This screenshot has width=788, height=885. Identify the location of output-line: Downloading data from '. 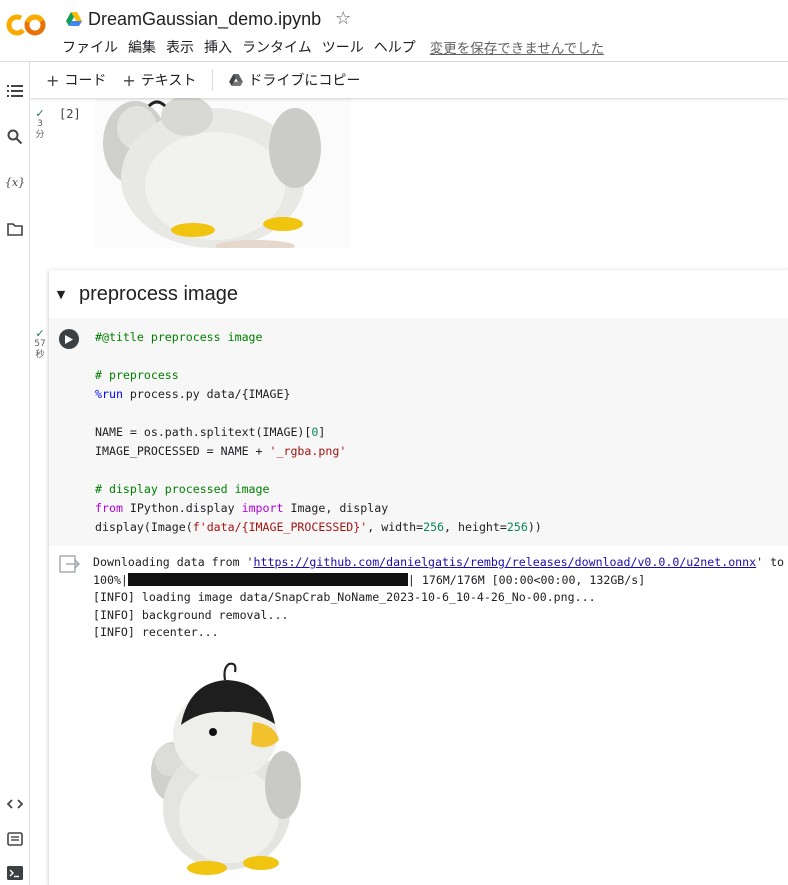
(173, 562).